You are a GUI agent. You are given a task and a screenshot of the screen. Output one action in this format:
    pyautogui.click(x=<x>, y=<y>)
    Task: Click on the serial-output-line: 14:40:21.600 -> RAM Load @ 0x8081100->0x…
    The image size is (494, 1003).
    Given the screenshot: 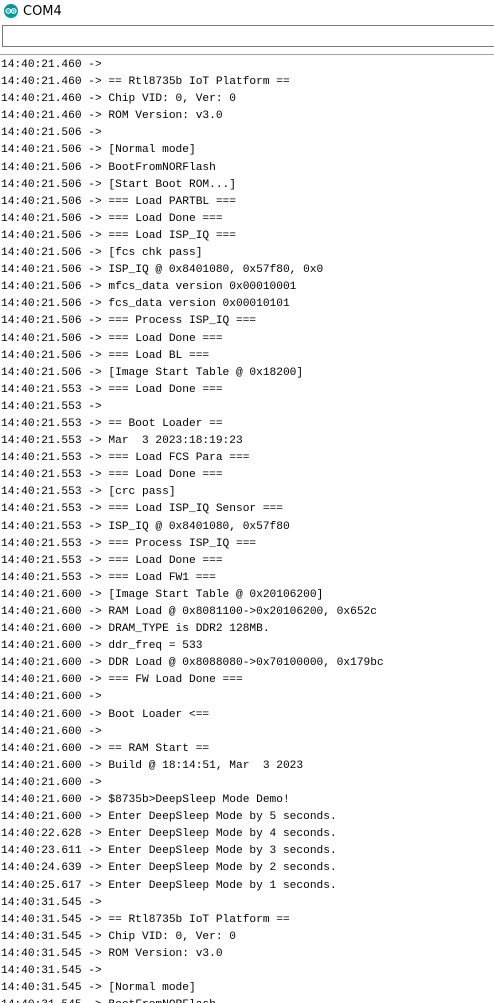 What is the action you would take?
    pyautogui.click(x=189, y=612)
    